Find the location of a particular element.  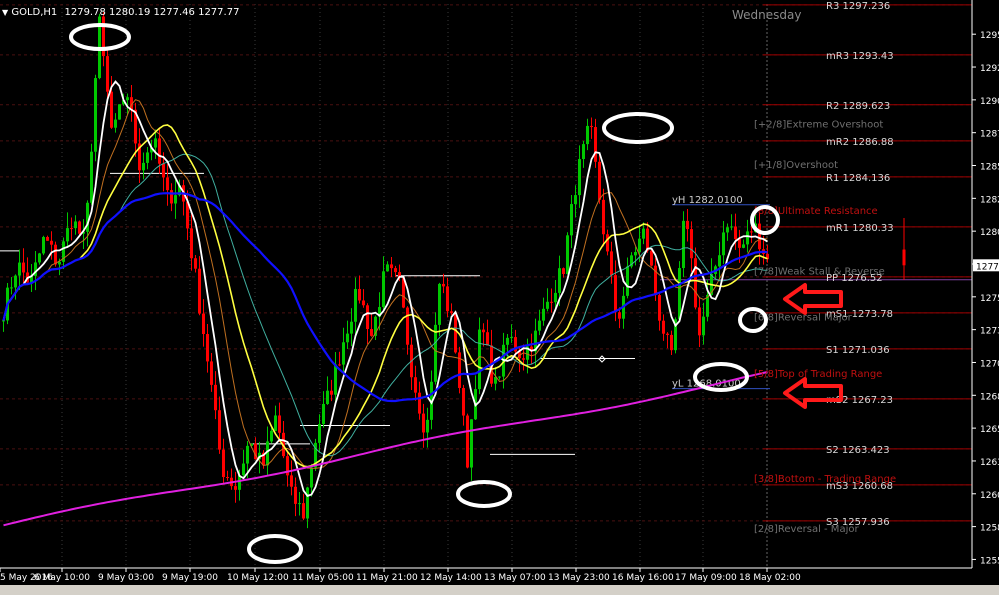

murrey-label: [+1/8]Overshoot is located at coordinates (796, 165).